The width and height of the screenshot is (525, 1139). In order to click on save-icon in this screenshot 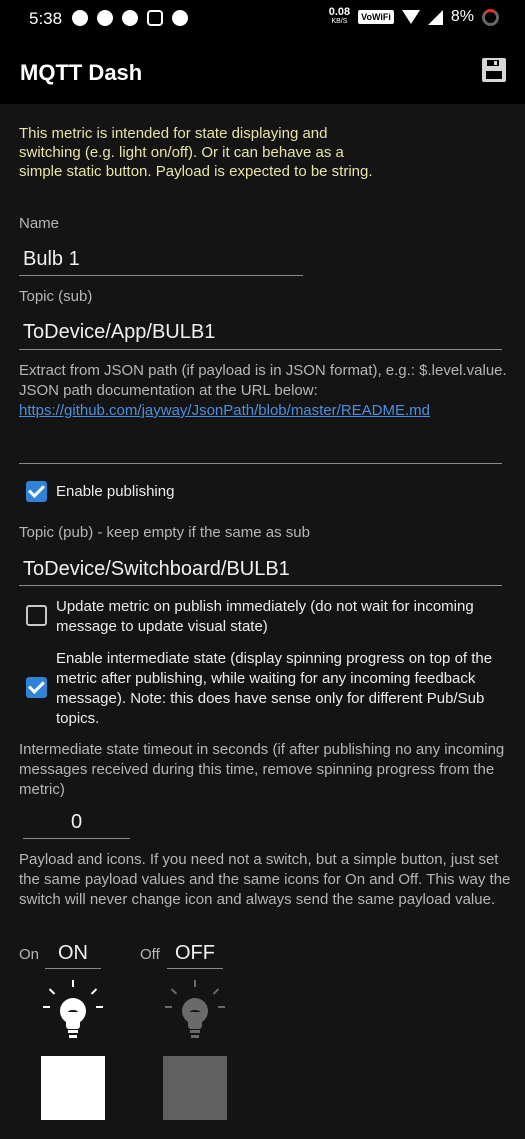, I will do `click(494, 70)`.